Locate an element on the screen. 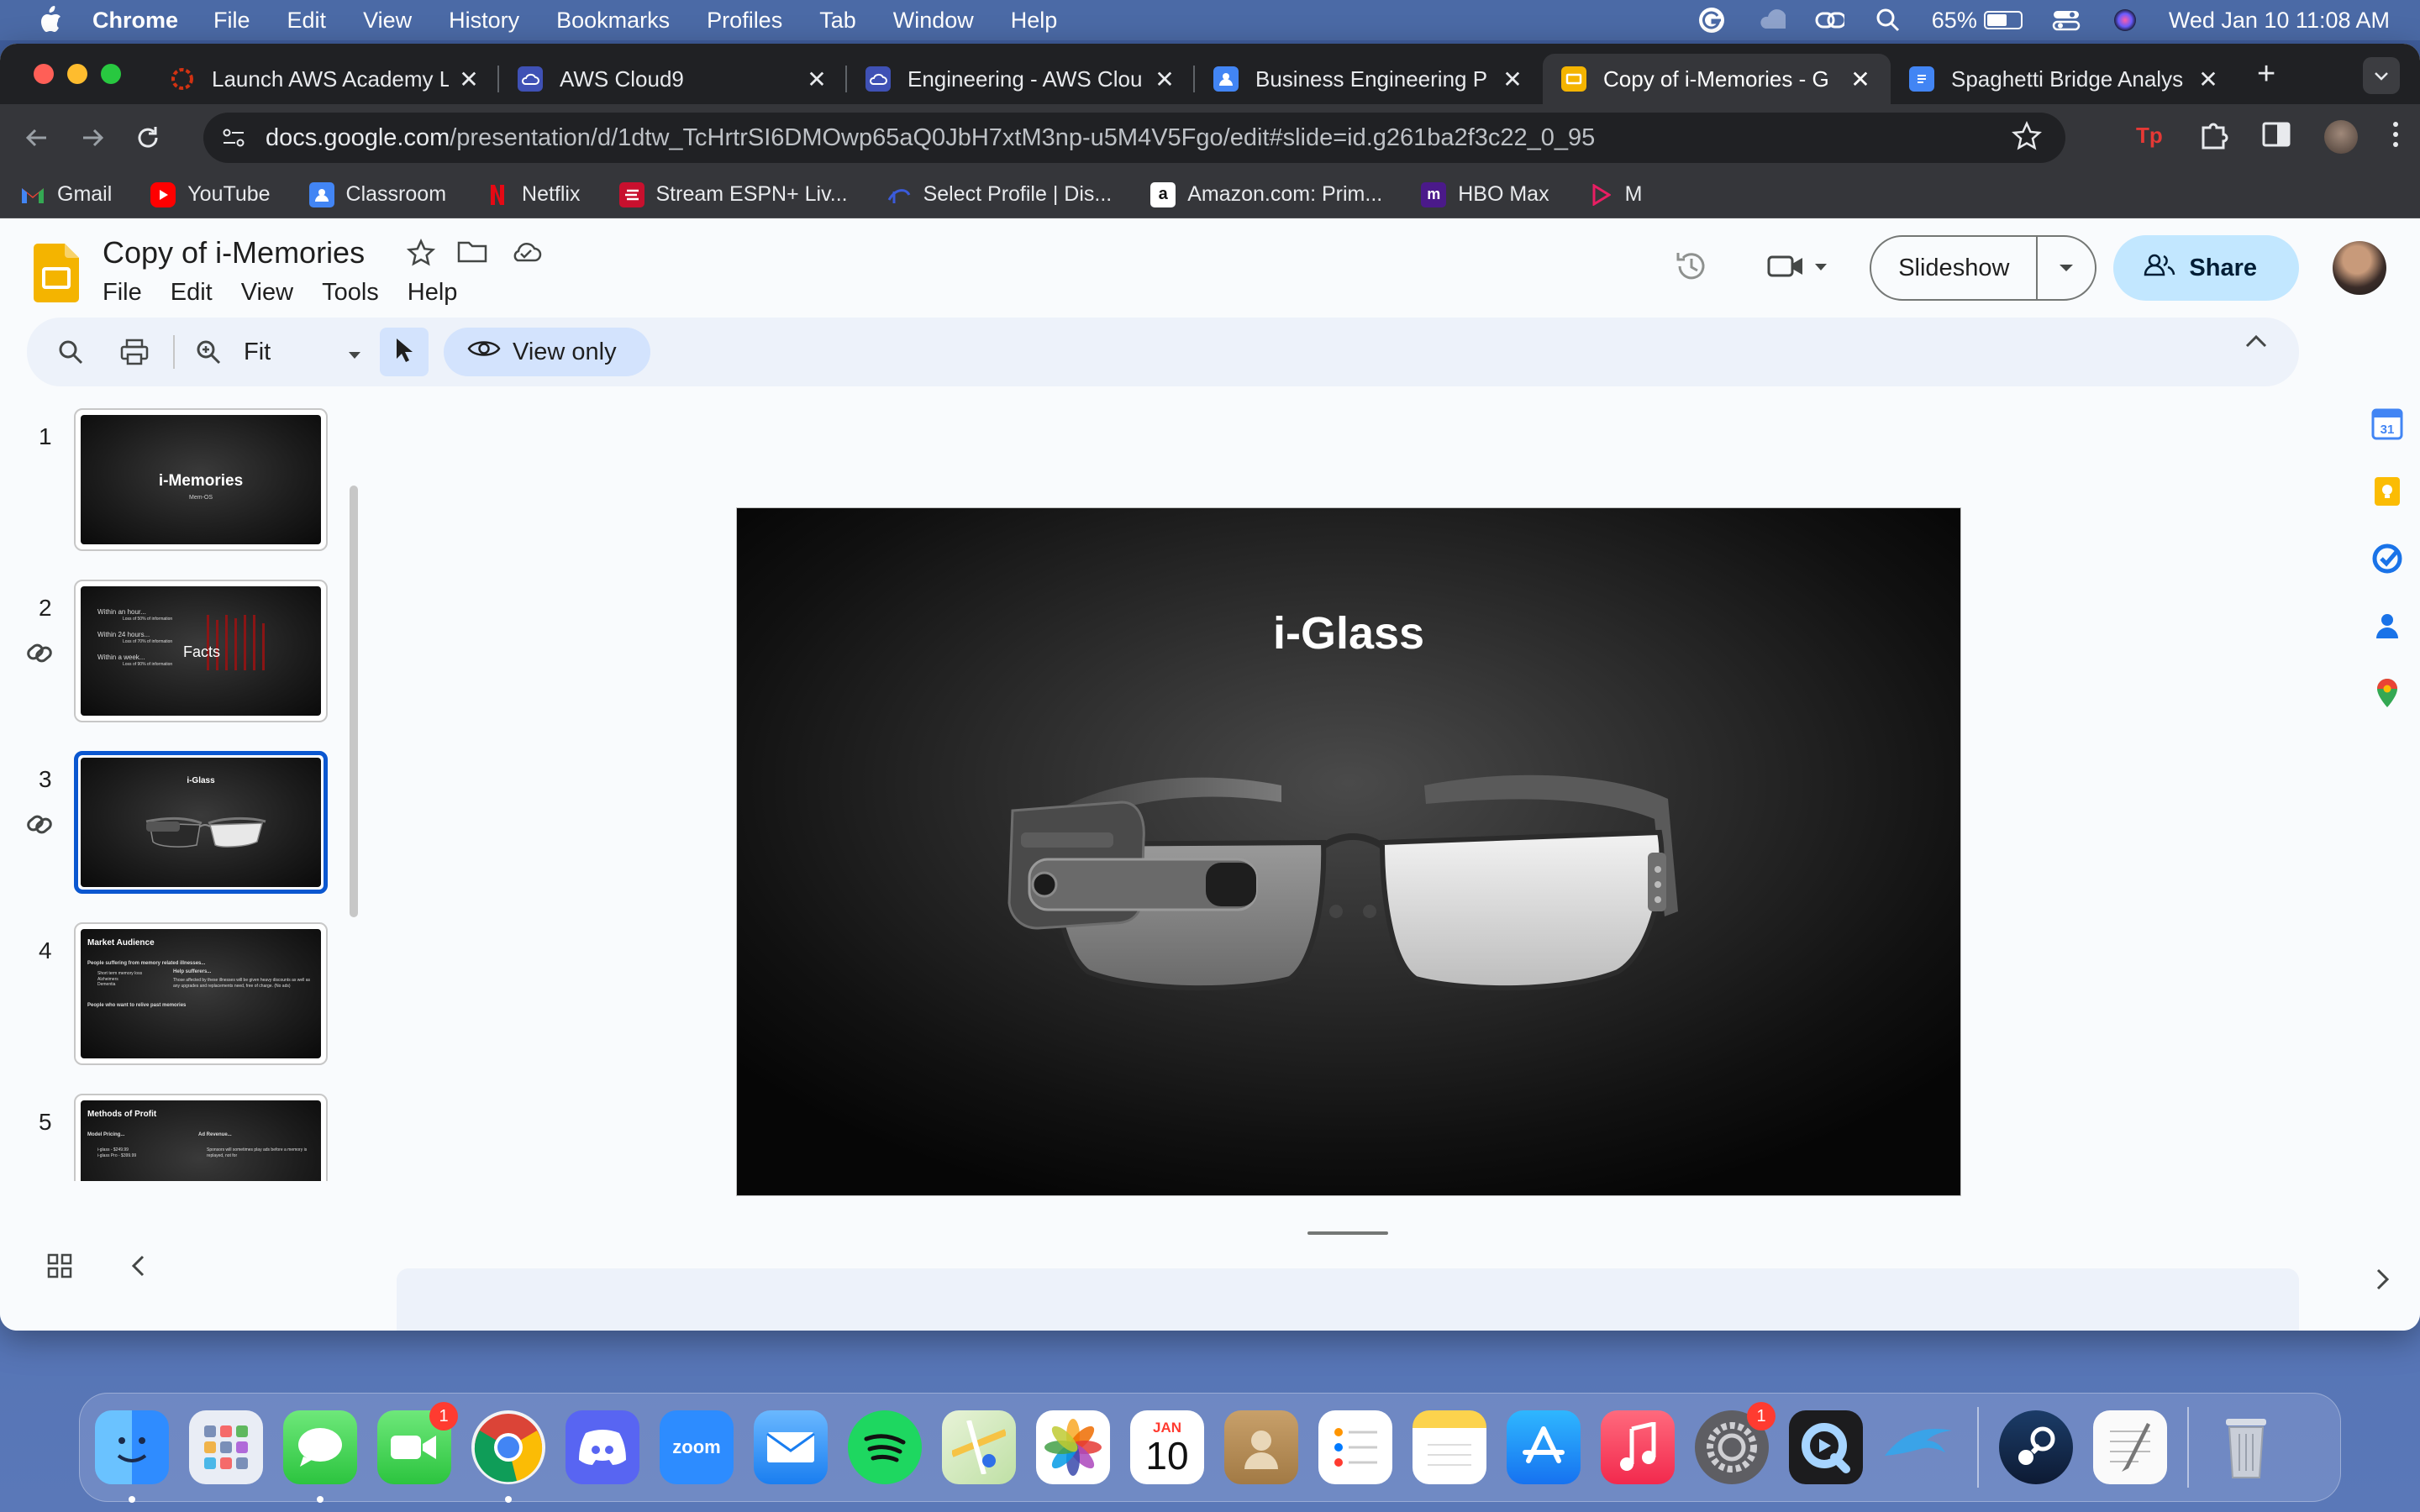  search-menus-icon is located at coordinates (70, 352).